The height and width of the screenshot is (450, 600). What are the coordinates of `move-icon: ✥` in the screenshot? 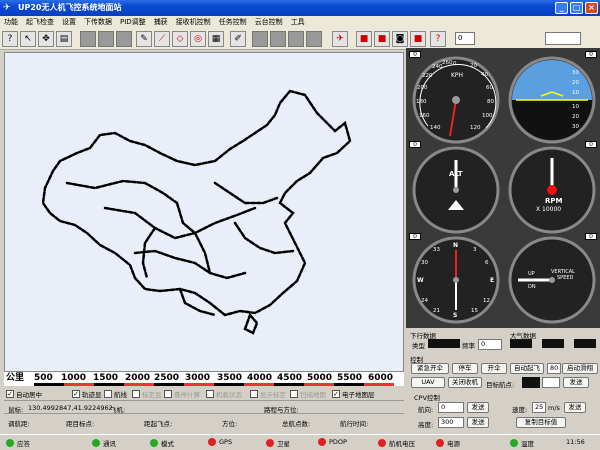 It's located at (46, 39).